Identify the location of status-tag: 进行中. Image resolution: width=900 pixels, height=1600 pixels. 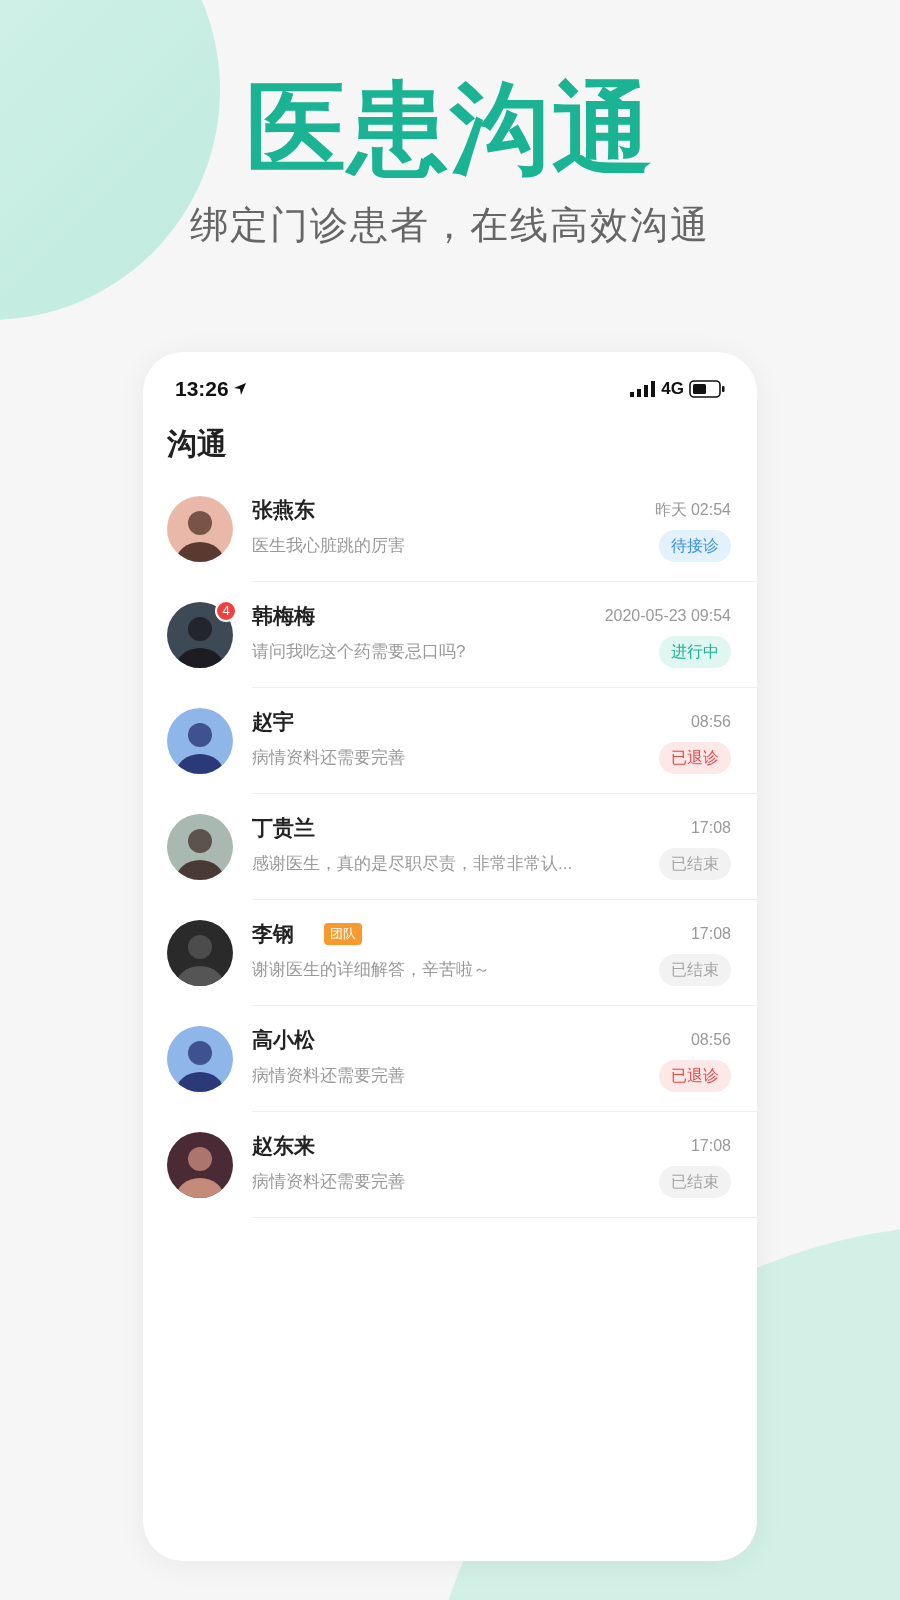
(695, 651).